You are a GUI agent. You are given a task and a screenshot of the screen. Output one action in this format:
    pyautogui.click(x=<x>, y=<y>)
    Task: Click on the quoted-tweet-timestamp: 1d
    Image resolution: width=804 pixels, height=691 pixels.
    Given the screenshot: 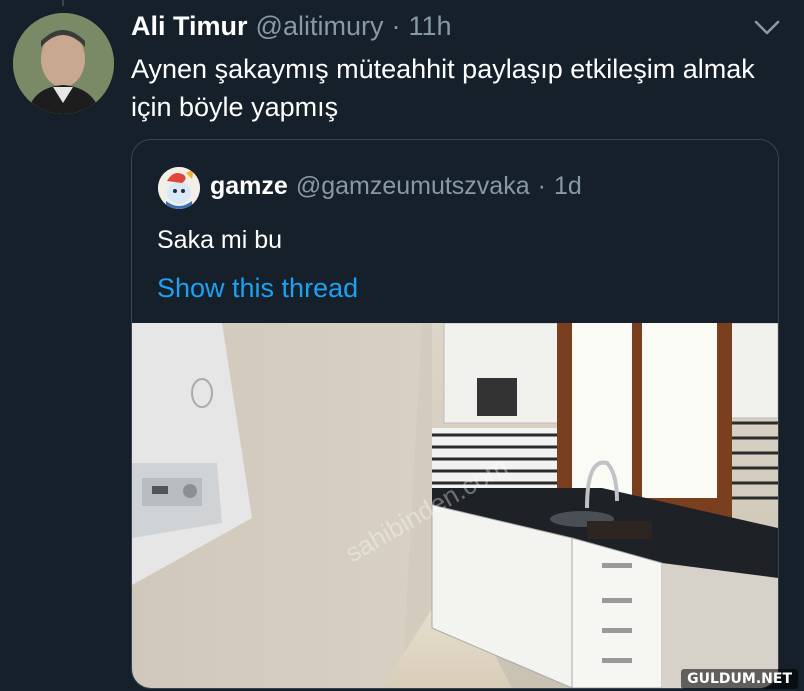 What is the action you would take?
    pyautogui.click(x=568, y=186)
    